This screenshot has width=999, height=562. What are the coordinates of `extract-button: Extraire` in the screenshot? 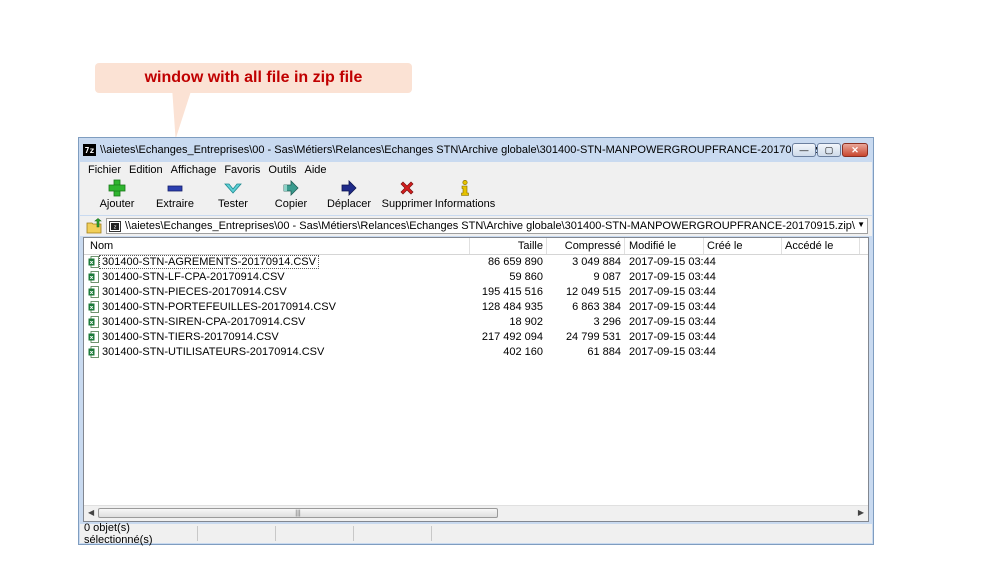 It's located at (175, 193).